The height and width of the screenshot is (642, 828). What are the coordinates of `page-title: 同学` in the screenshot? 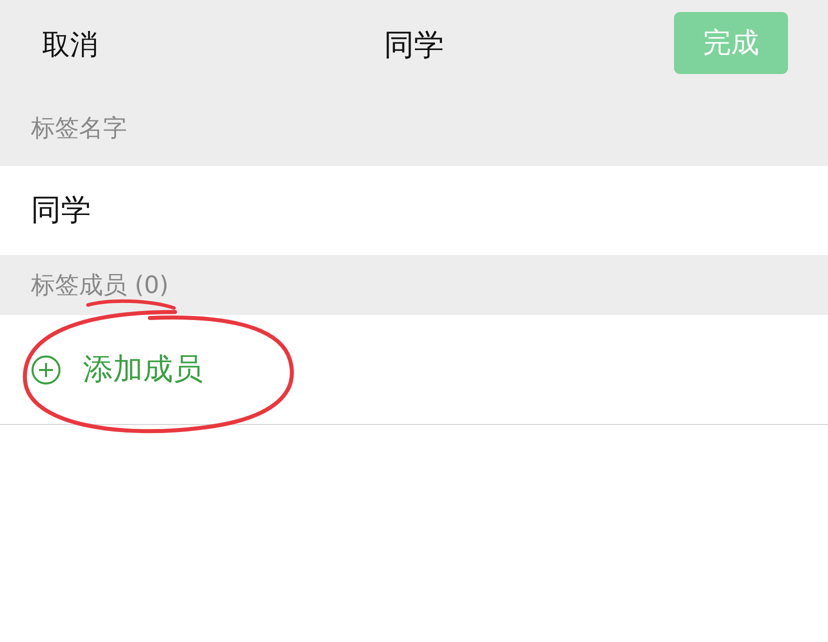 It's located at (414, 45).